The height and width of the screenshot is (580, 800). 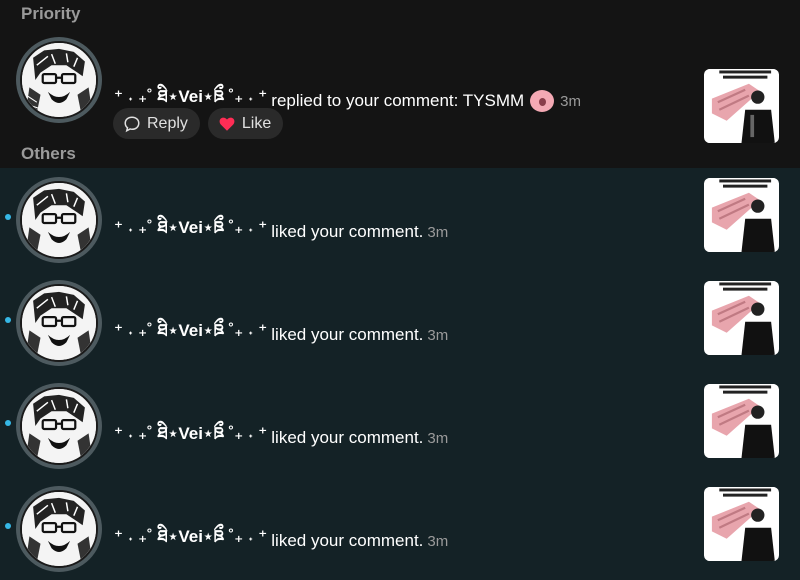 What do you see at coordinates (256, 123) in the screenshot?
I see `like-label: Like` at bounding box center [256, 123].